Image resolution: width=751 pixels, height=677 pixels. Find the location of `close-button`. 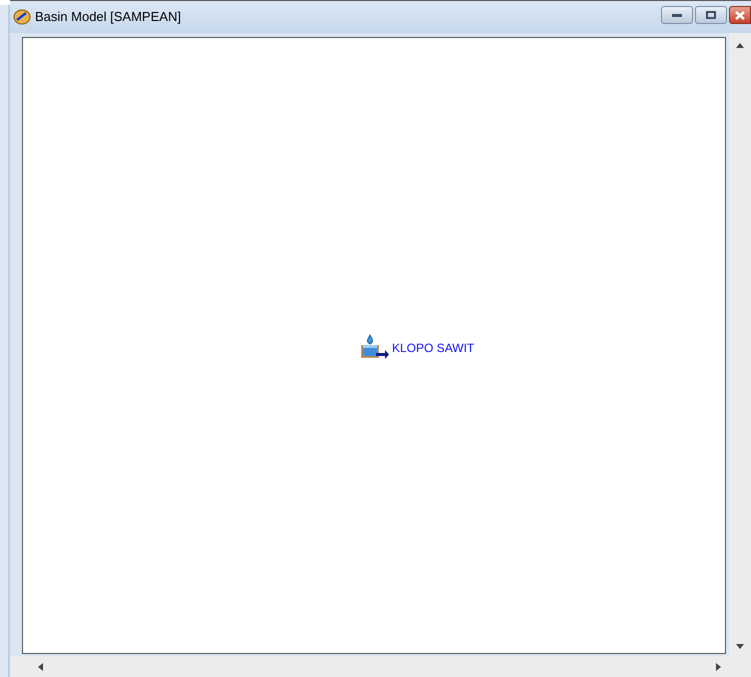

close-button is located at coordinates (740, 15).